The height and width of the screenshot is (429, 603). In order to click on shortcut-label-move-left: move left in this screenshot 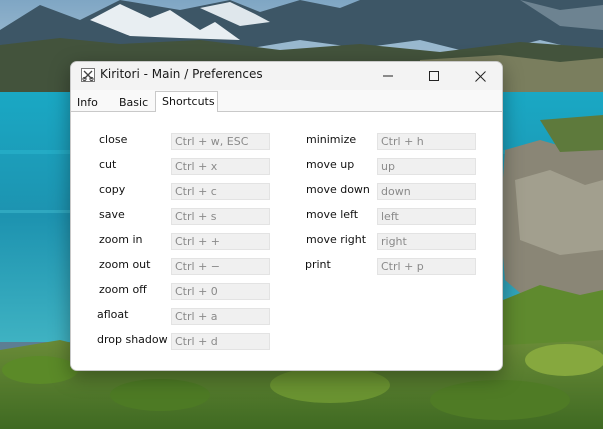, I will do `click(332, 214)`.